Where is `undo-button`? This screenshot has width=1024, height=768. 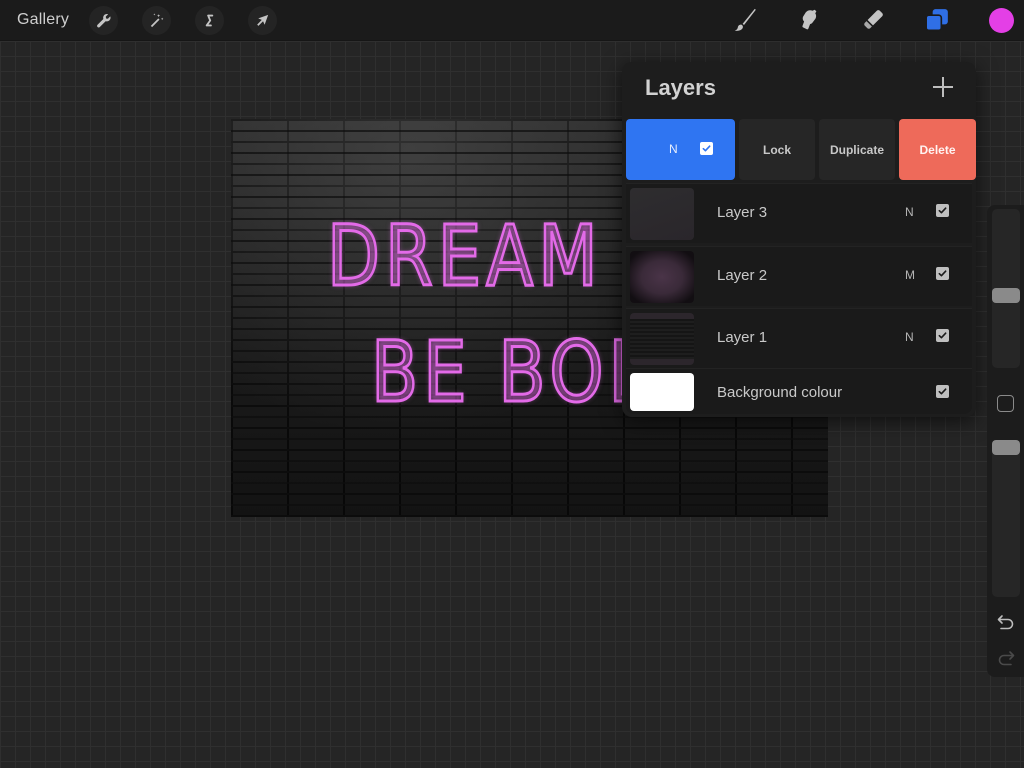
undo-button is located at coordinates (1006, 622).